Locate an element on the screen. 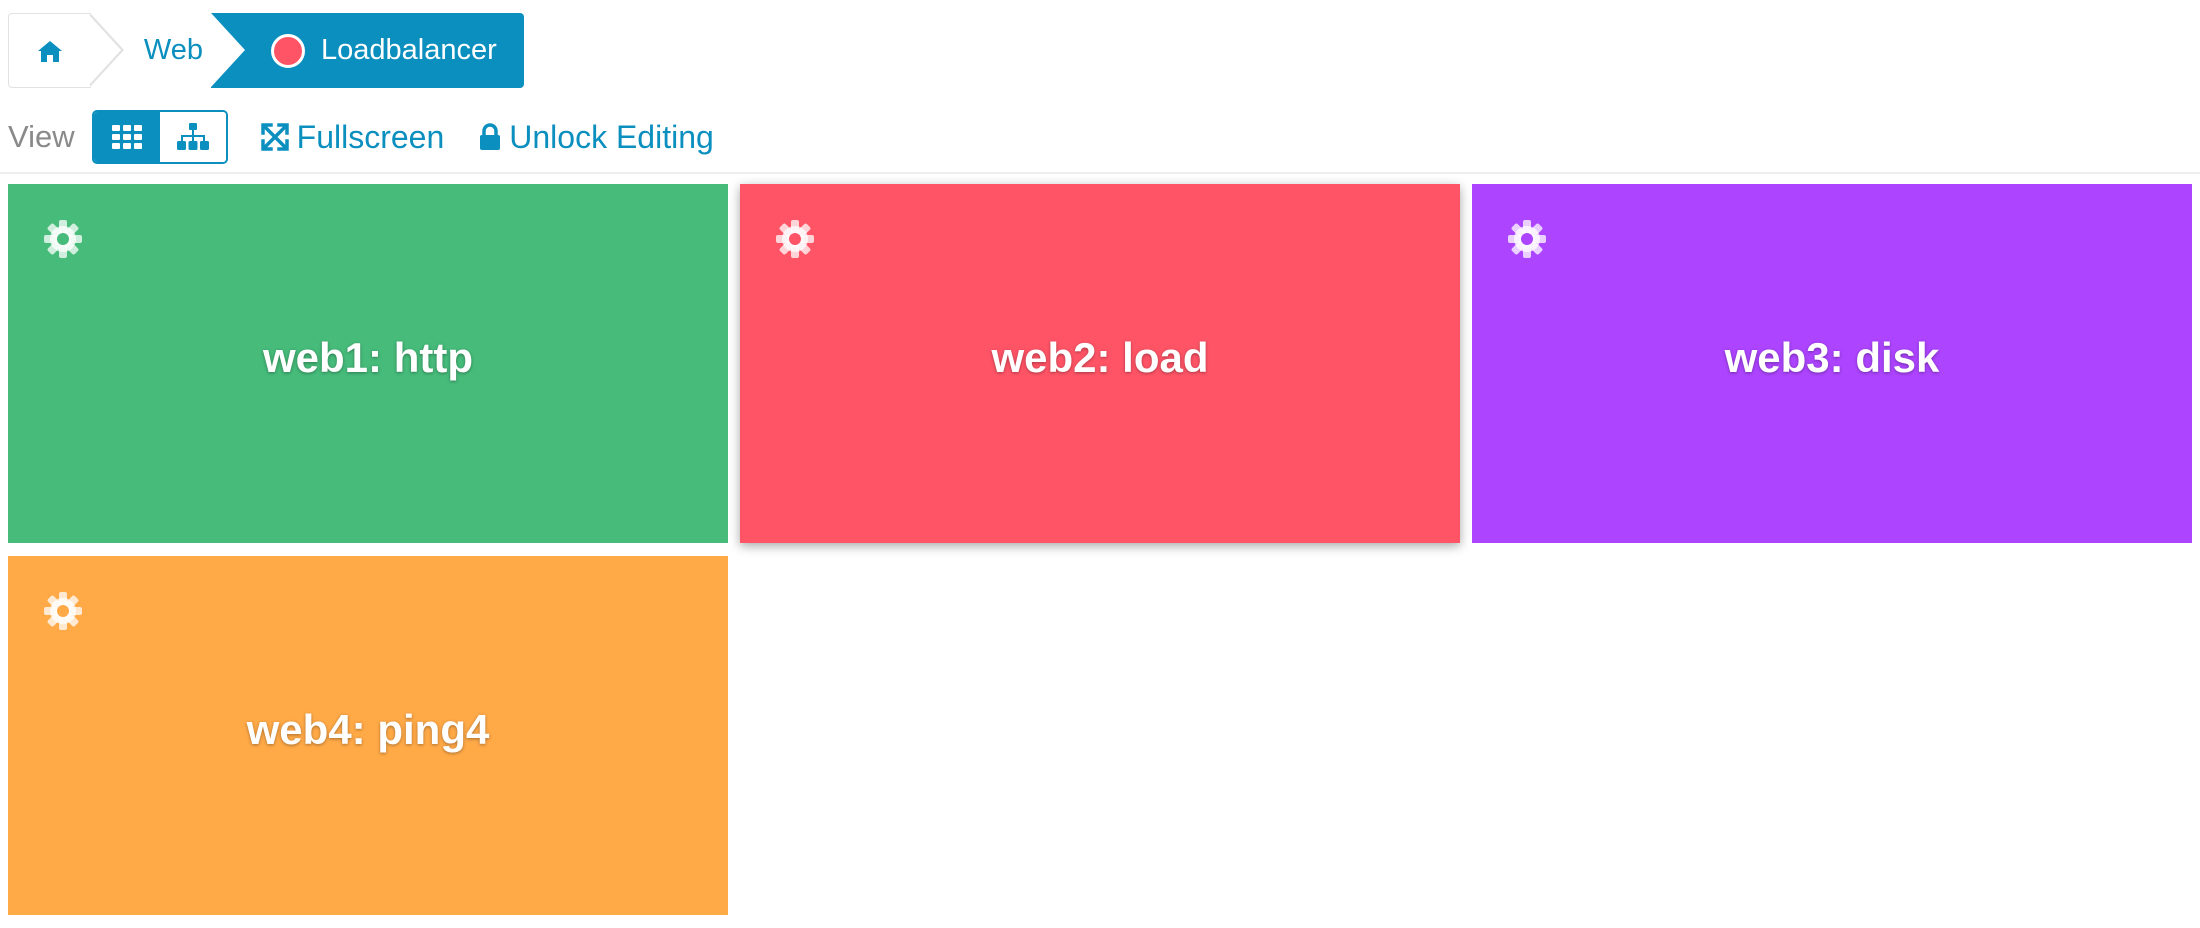 This screenshot has width=2200, height=928. unlock-editing-button: Unlock Editing is located at coordinates (596, 137).